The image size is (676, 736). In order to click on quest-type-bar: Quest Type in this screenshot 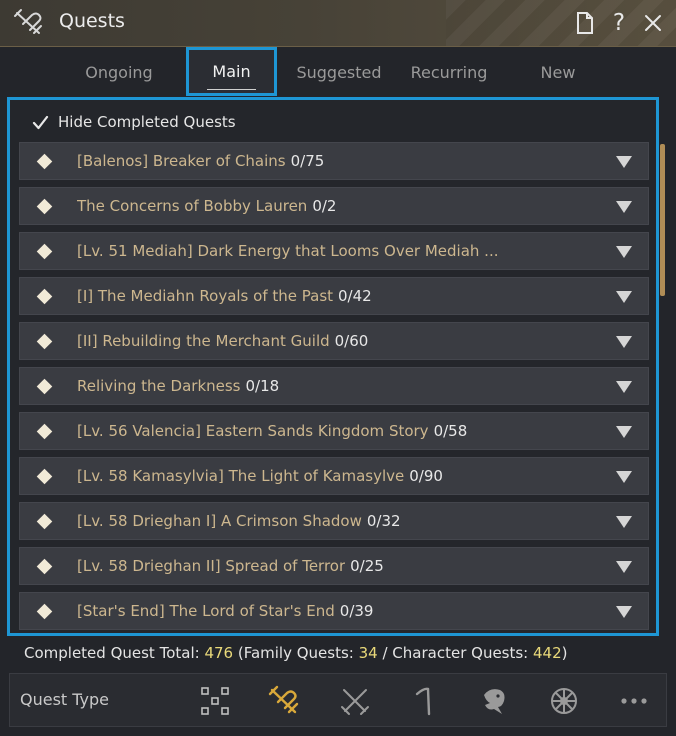, I will do `click(338, 700)`.